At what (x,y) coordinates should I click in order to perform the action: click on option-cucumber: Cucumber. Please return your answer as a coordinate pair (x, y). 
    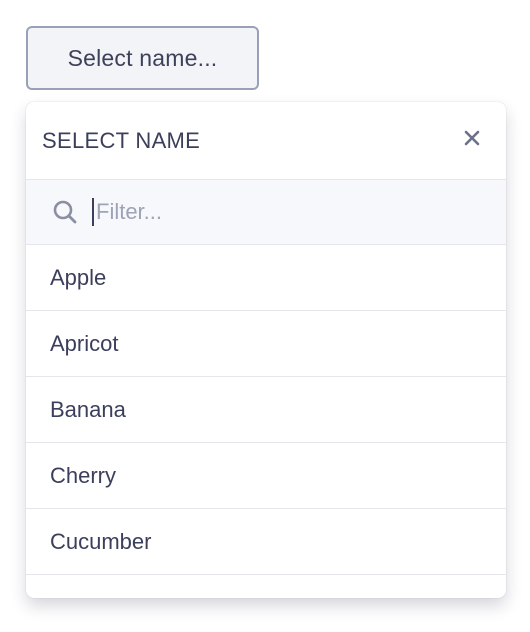
    Looking at the image, I should click on (266, 542).